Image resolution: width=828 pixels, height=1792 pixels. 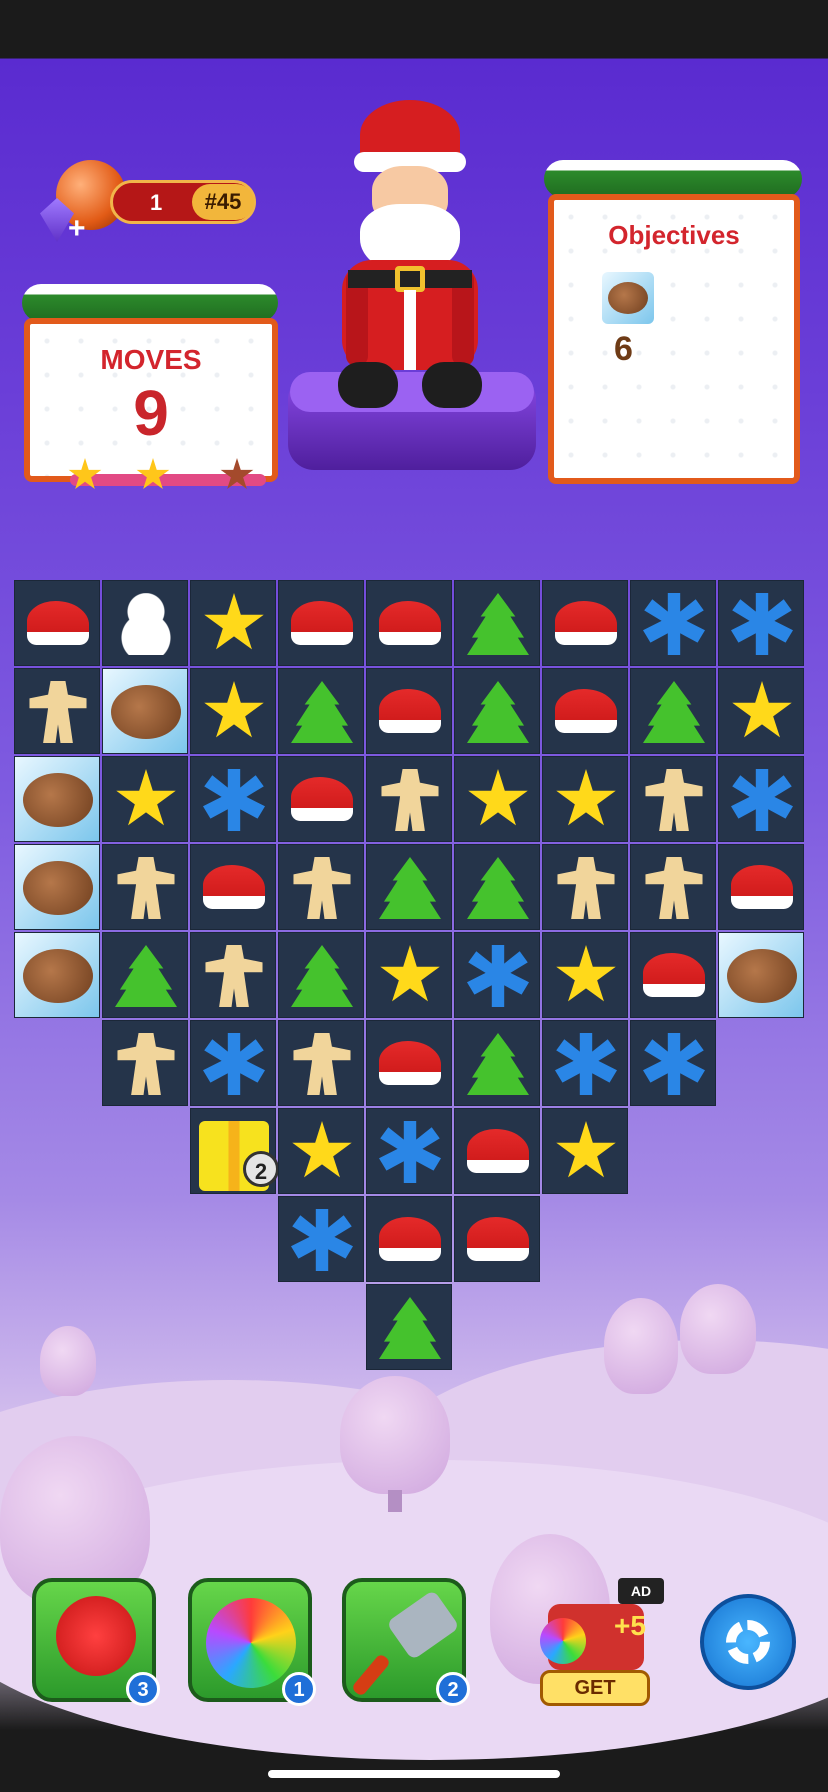 What do you see at coordinates (234, 1151) in the screenshot?
I see `board-cell: 2` at bounding box center [234, 1151].